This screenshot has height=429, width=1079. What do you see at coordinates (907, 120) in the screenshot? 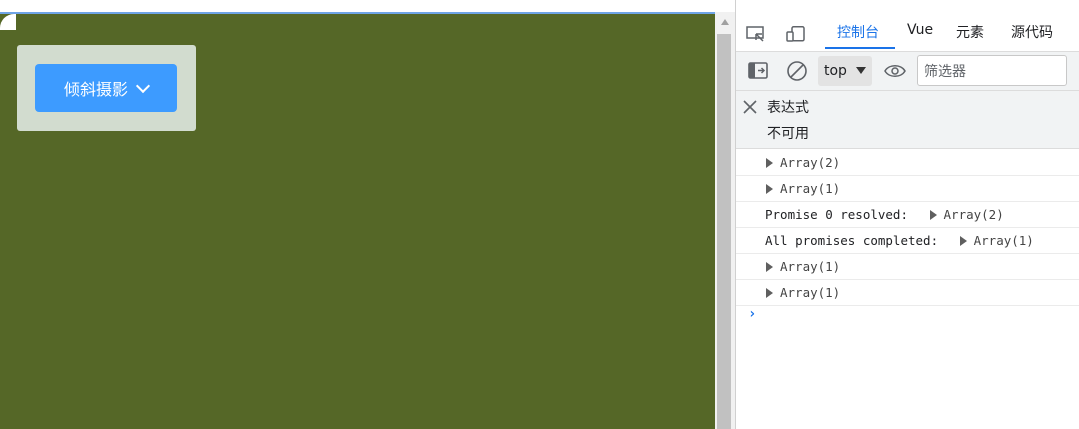
I see `live-expression: 表达式 不可用` at bounding box center [907, 120].